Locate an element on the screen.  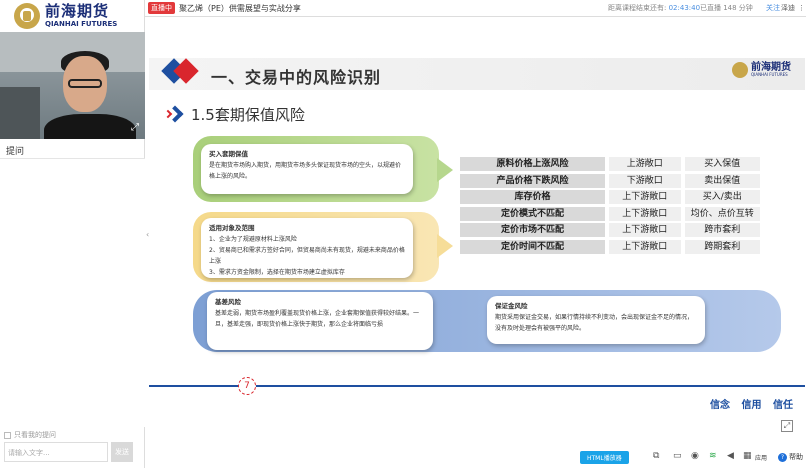
slide-subtitle: 1.5套期保值风险 is located at coordinates (248, 115).